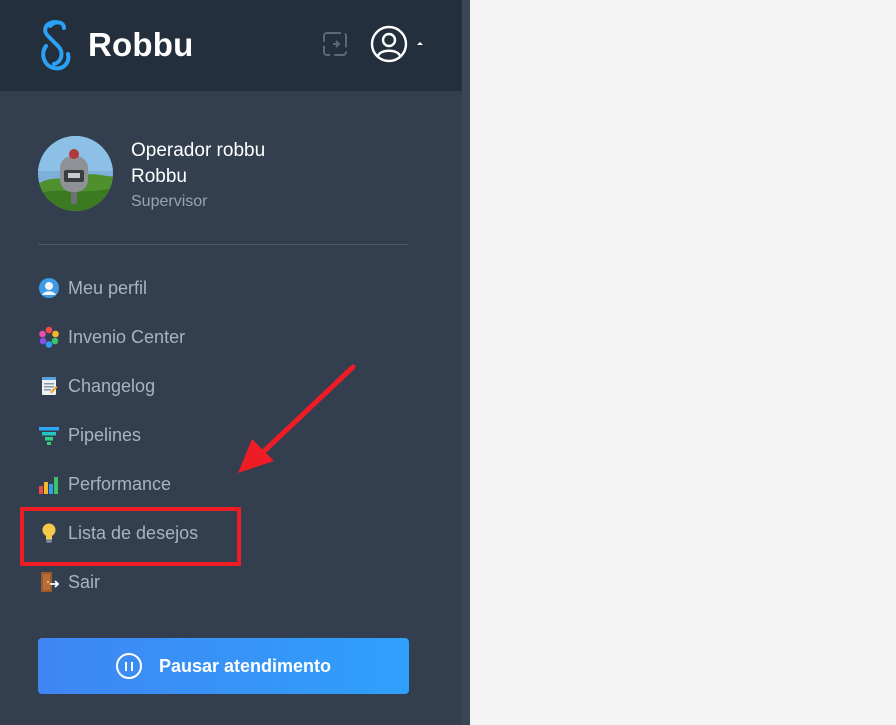 The height and width of the screenshot is (725, 896). Describe the element at coordinates (112, 385) in the screenshot. I see `menu-item-label: Changelog` at that location.